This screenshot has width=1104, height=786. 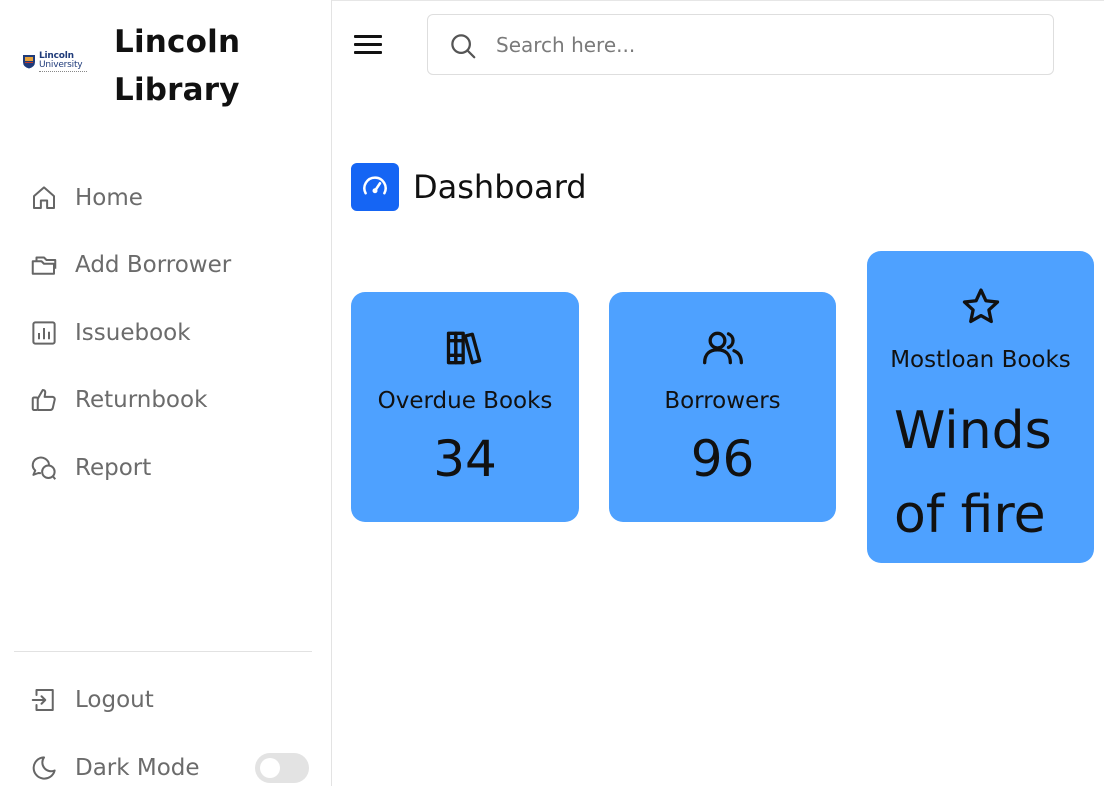 What do you see at coordinates (164, 700) in the screenshot?
I see `logout-button: Logout` at bounding box center [164, 700].